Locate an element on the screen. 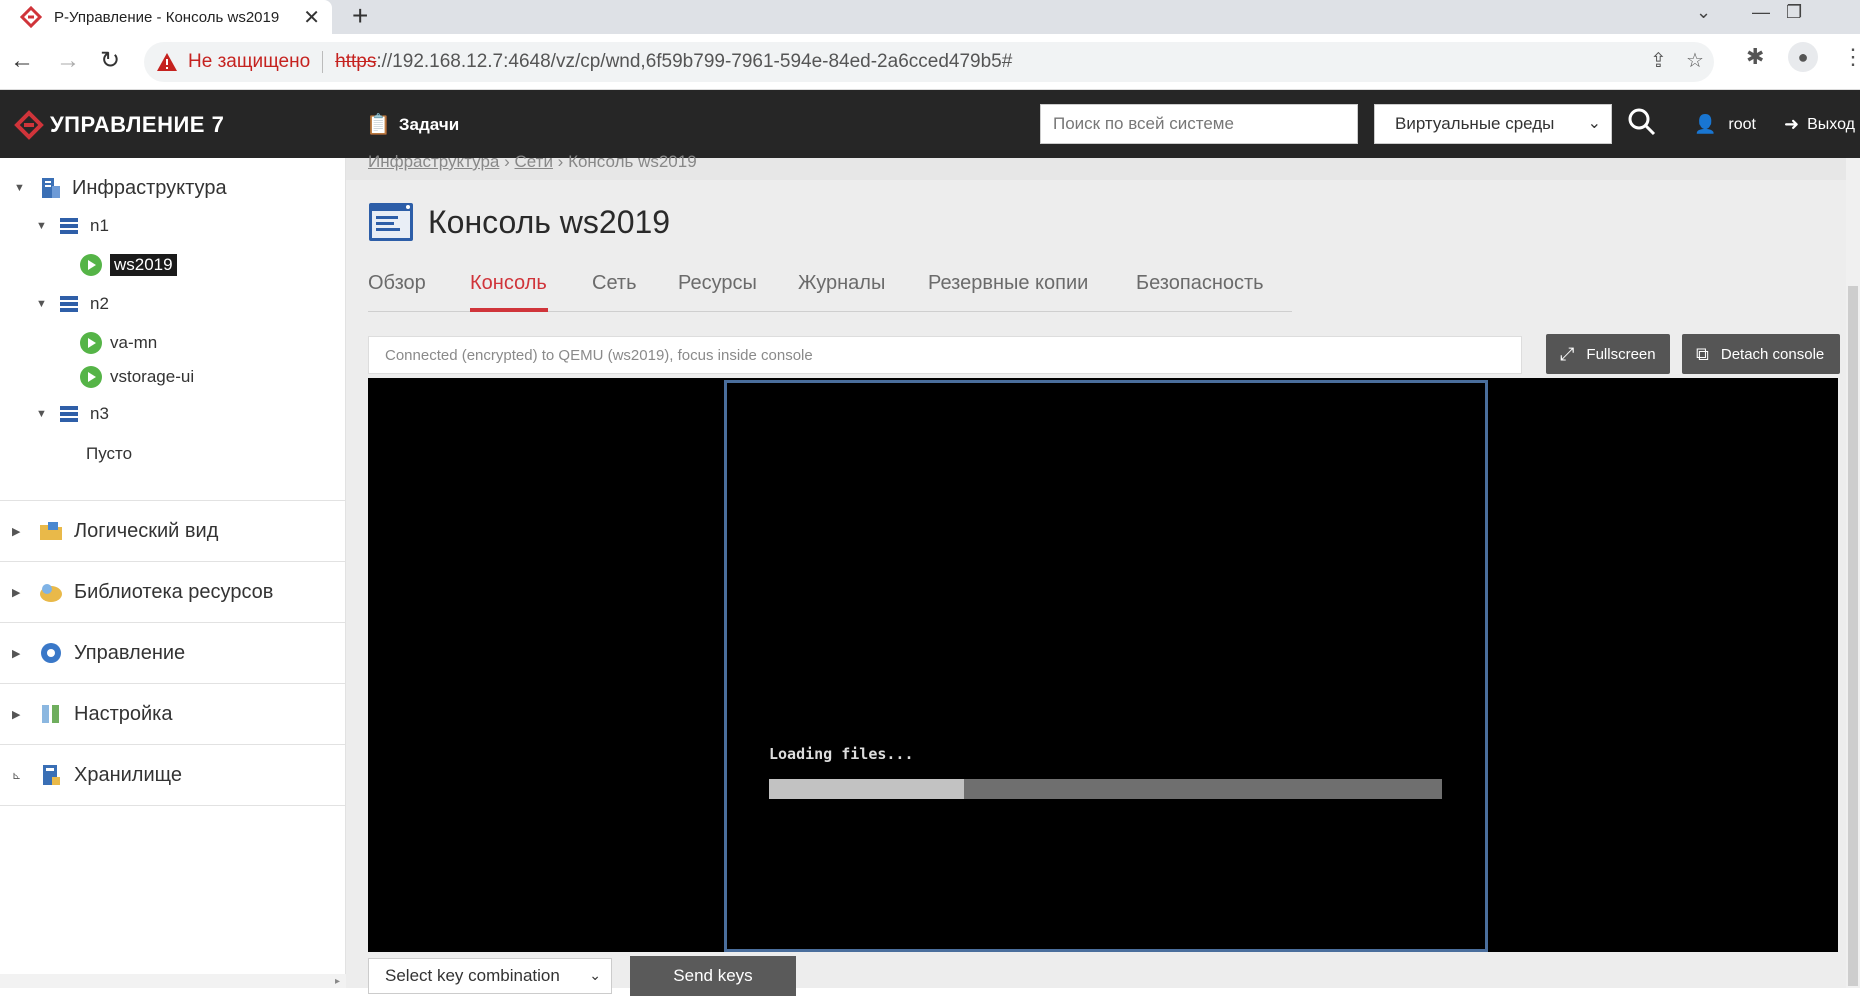 The height and width of the screenshot is (996, 1860). console-window-icon is located at coordinates (391, 222).